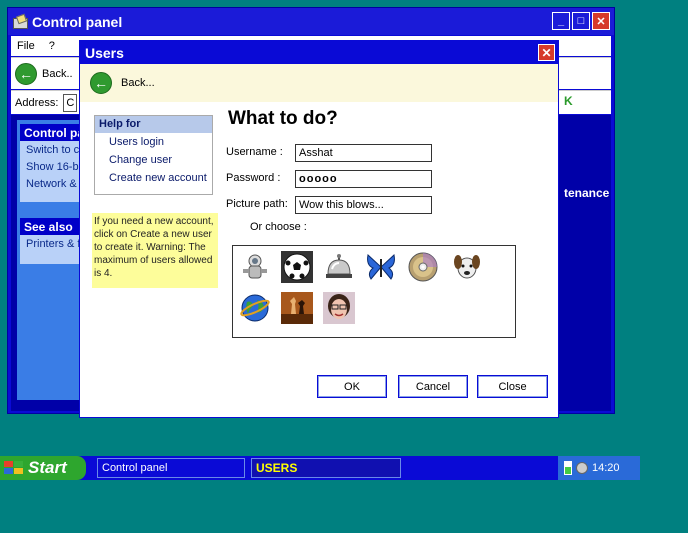 The image size is (688, 533). What do you see at coordinates (57, 74) in the screenshot?
I see `back-button-label: Back..` at bounding box center [57, 74].